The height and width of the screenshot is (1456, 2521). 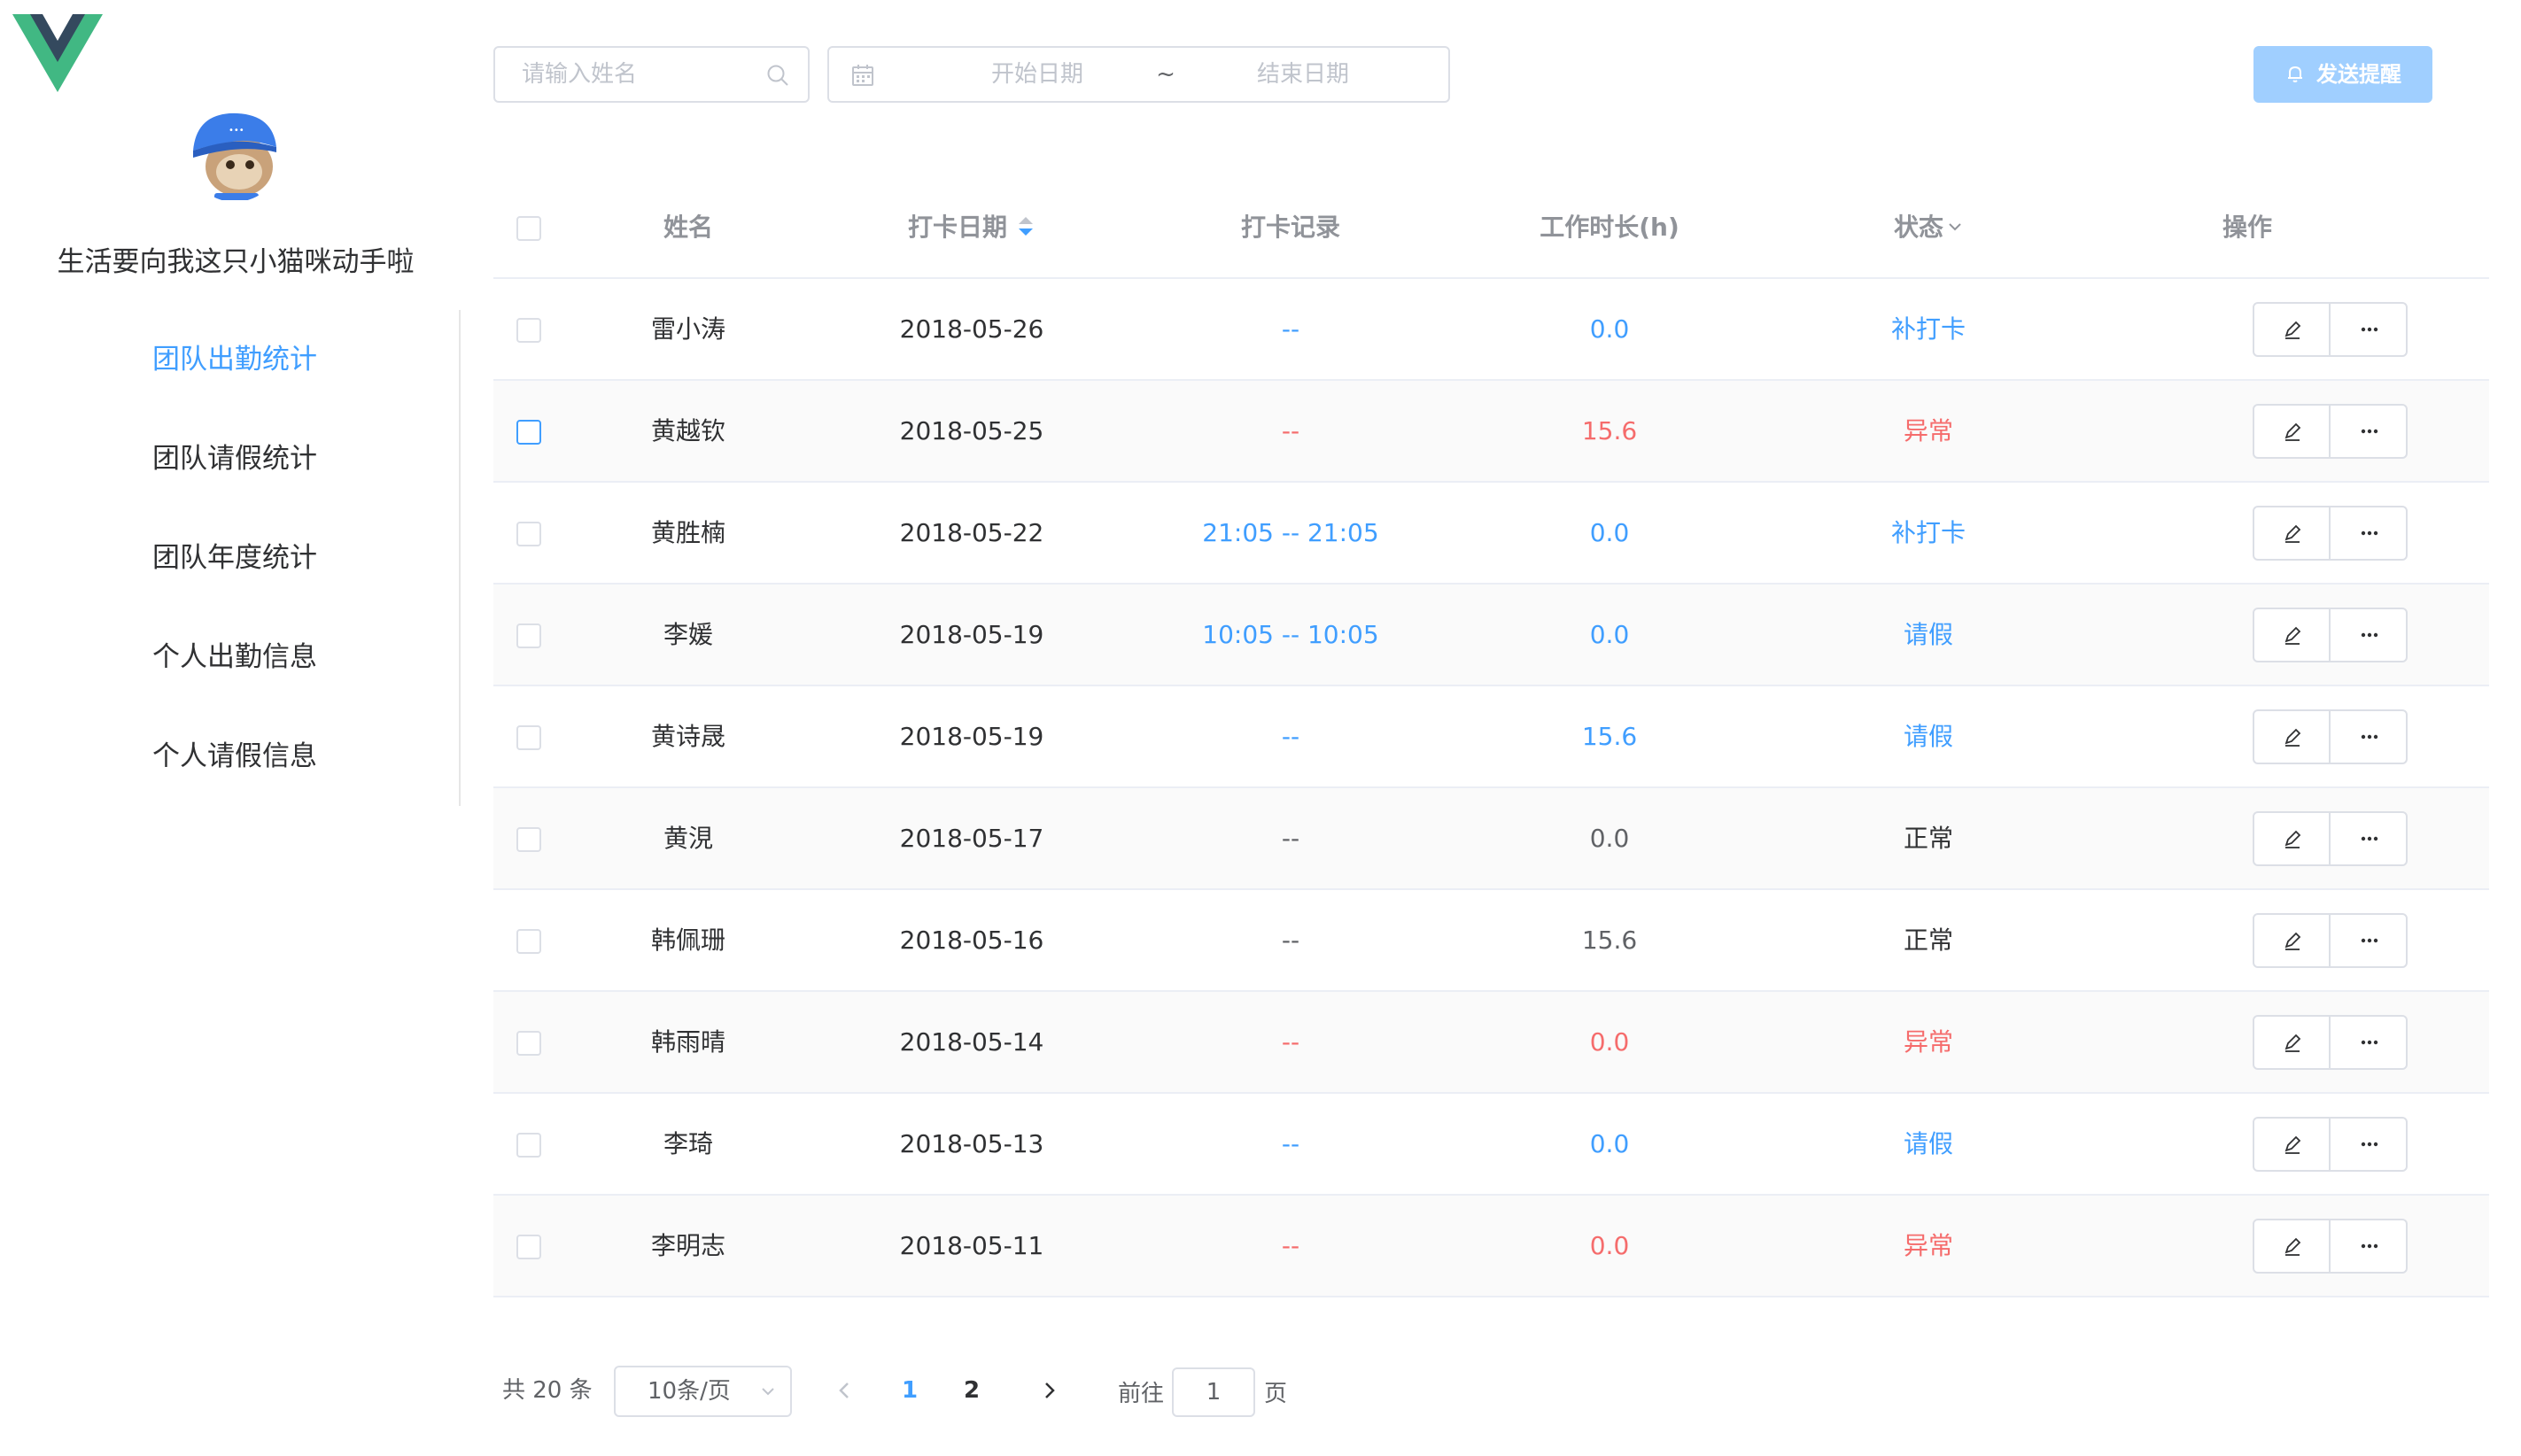 What do you see at coordinates (1491, 330) in the screenshot?
I see `table-row: 雷小涛 2018-05-26 -- 0.0 补打卡` at bounding box center [1491, 330].